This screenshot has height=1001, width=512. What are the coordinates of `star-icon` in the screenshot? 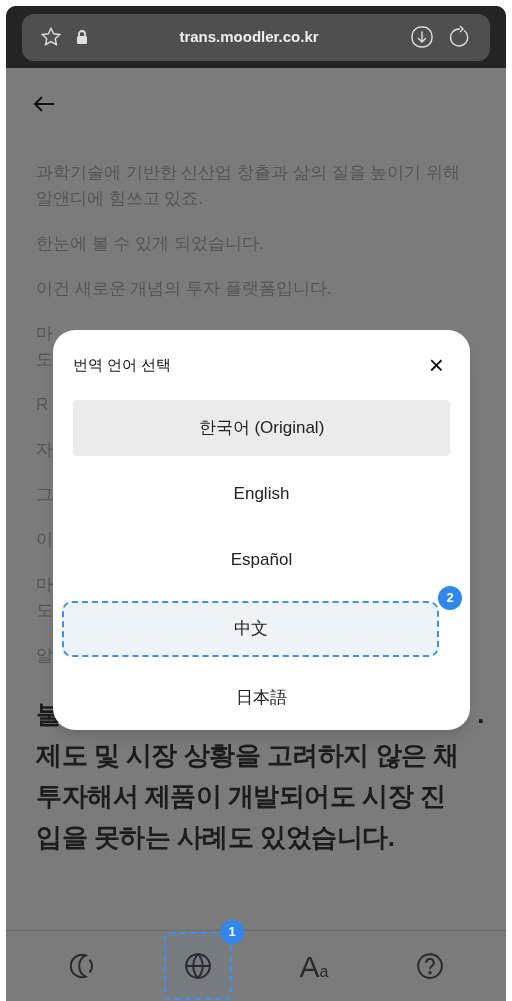 It's located at (51, 37).